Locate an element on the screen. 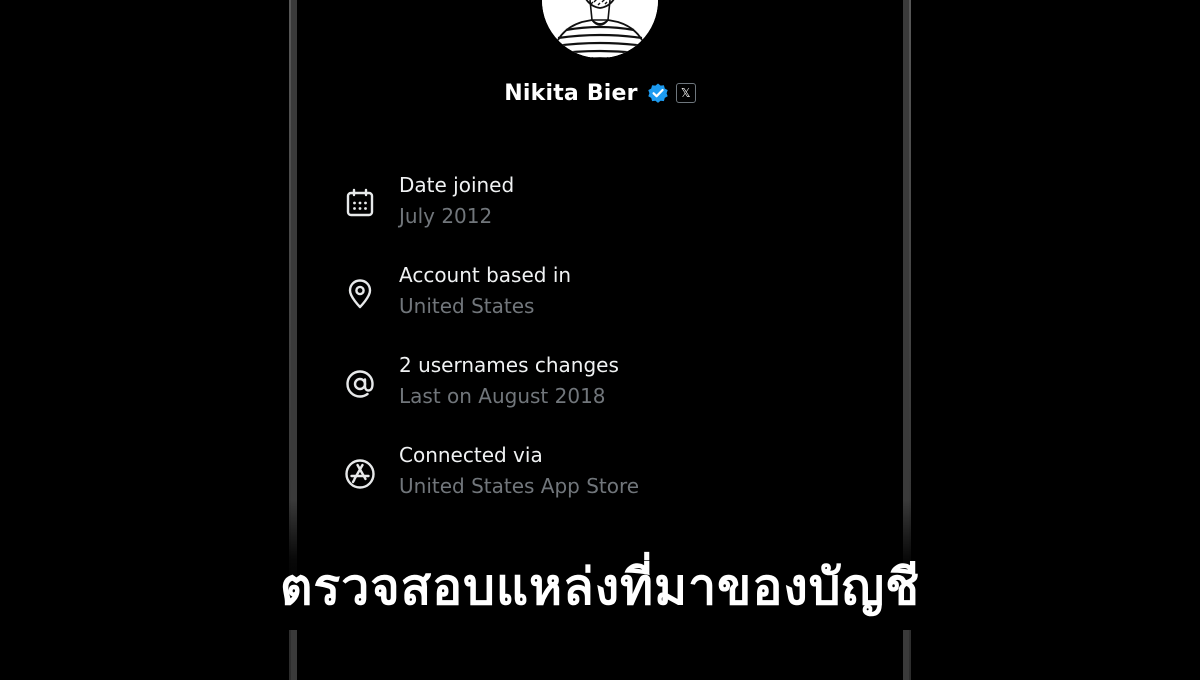  profile-name: Nikita Bier is located at coordinates (570, 93).